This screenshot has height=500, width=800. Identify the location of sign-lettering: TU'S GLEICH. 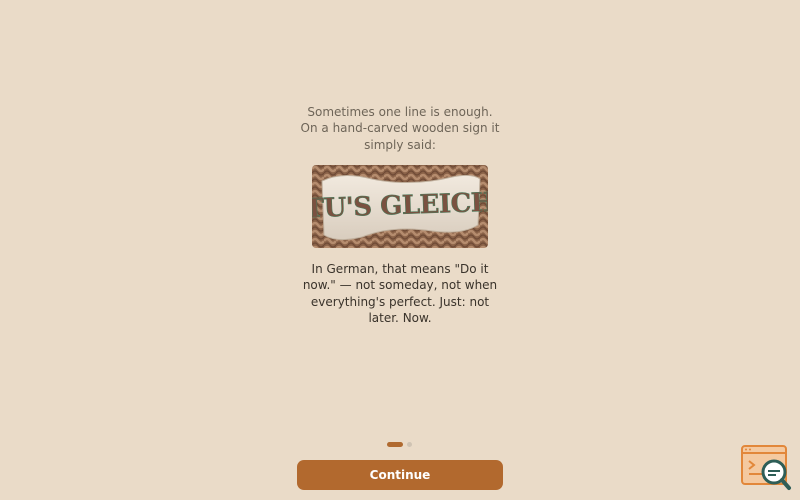
(400, 206).